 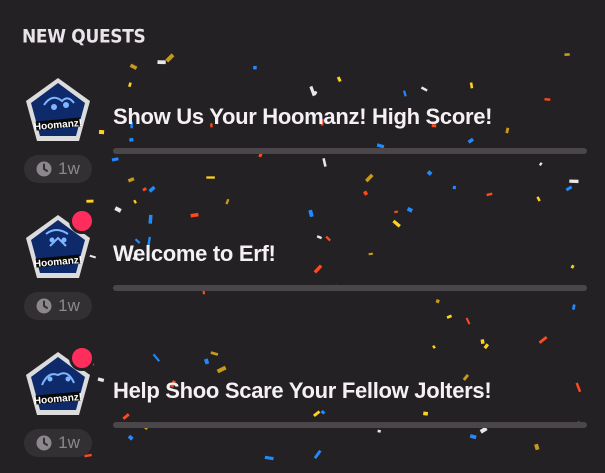 I want to click on quest-title: Help Shoo Scare Your Fellow Jolters!, so click(x=302, y=391).